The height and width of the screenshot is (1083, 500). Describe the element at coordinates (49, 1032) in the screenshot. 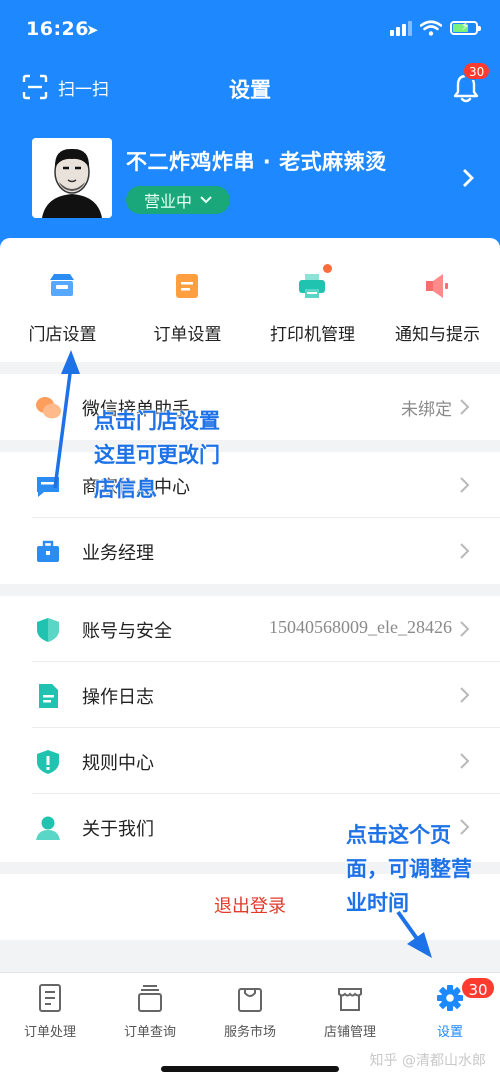

I see `tab-label: 订单处理` at that location.